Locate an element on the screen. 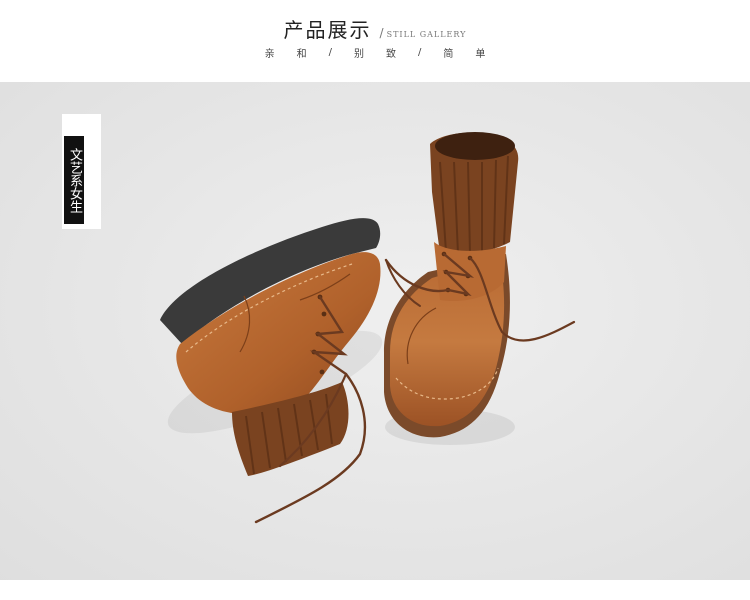  subtitle-char: 和 is located at coordinates (301, 54).